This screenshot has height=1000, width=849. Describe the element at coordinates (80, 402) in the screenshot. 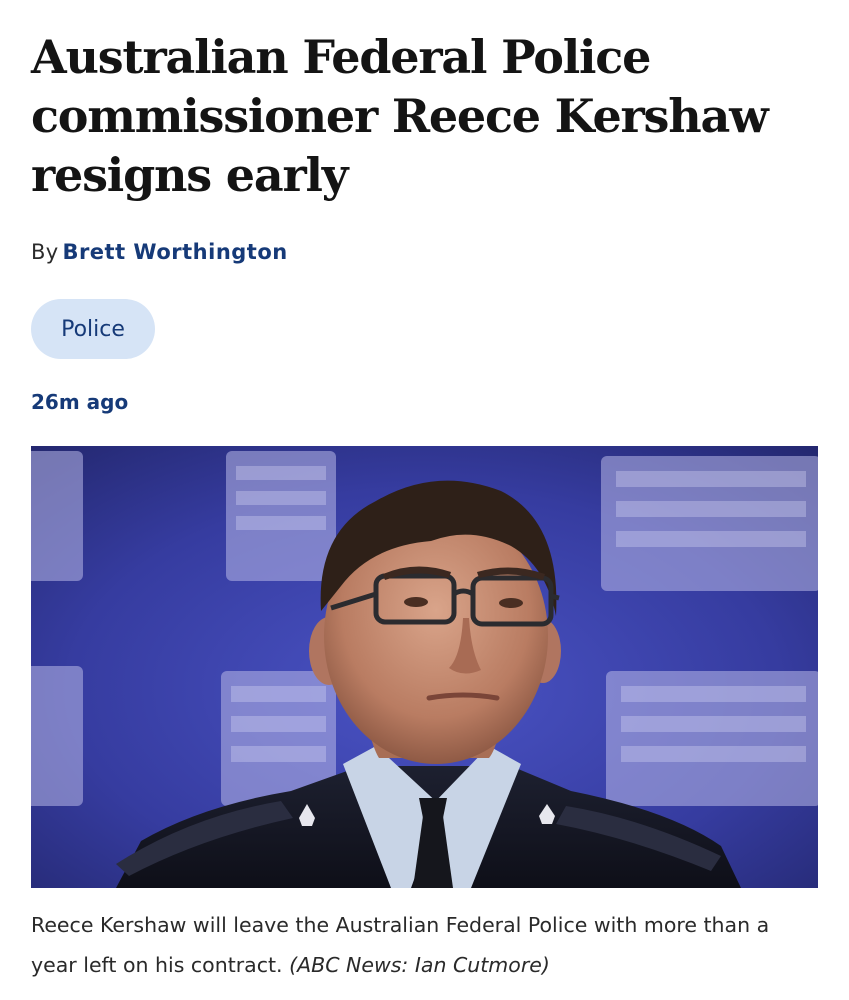

I see `published-timestamp: 26m ago` at that location.